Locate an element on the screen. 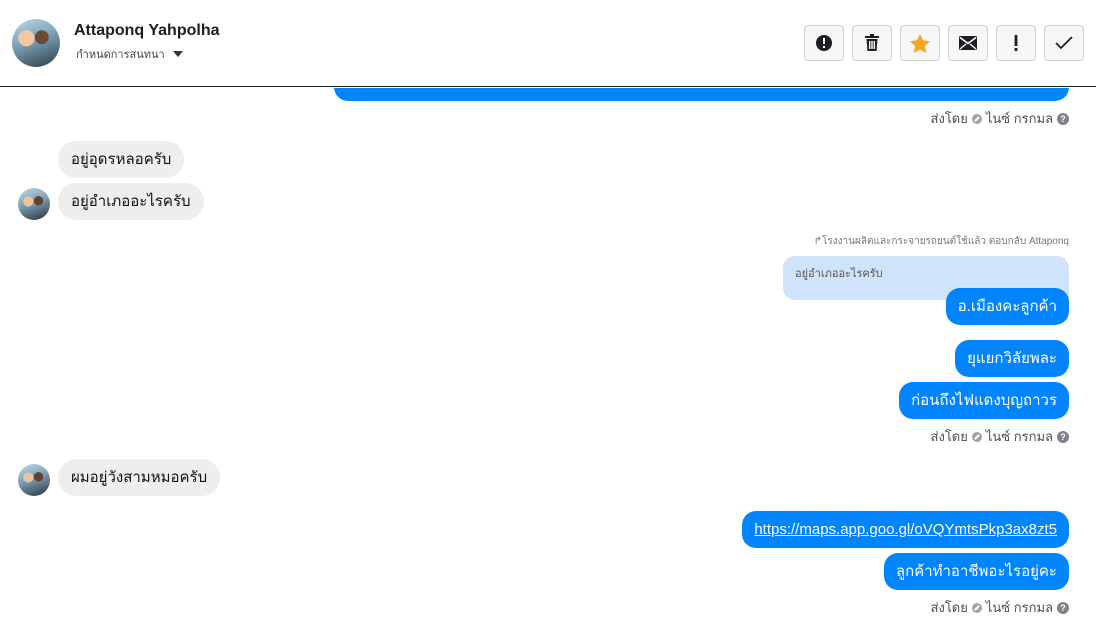  incoming-message: ผมอยู่วังสามหมอครับ is located at coordinates (139, 477).